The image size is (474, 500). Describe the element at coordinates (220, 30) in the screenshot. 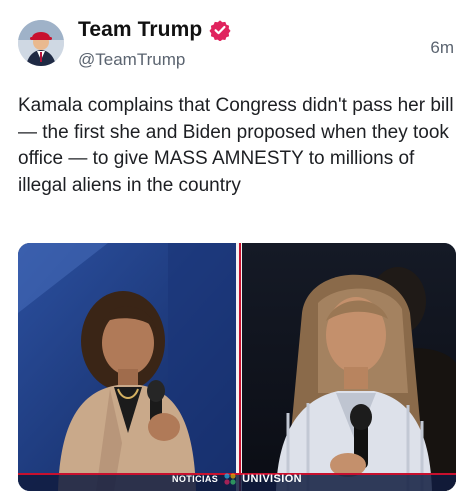

I see `verified-badge-icon` at that location.